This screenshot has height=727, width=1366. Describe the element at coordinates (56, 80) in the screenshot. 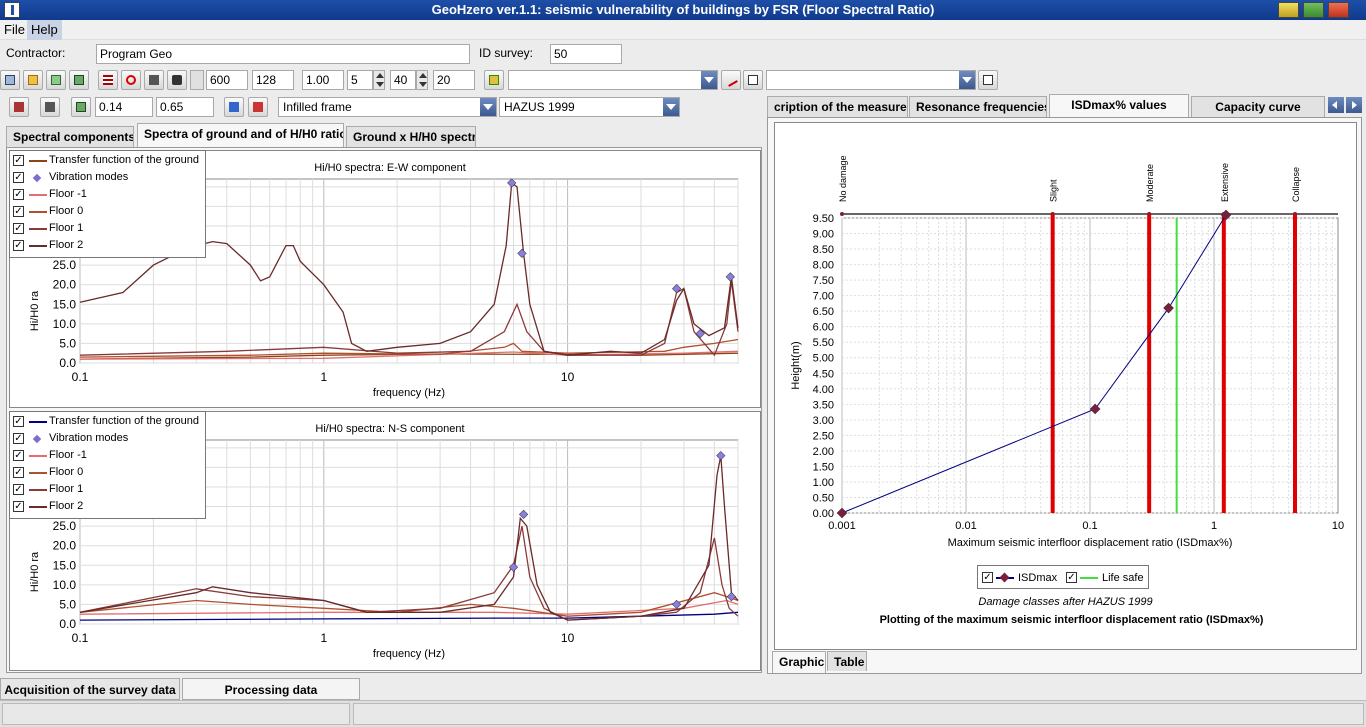

I see `export-icon` at that location.